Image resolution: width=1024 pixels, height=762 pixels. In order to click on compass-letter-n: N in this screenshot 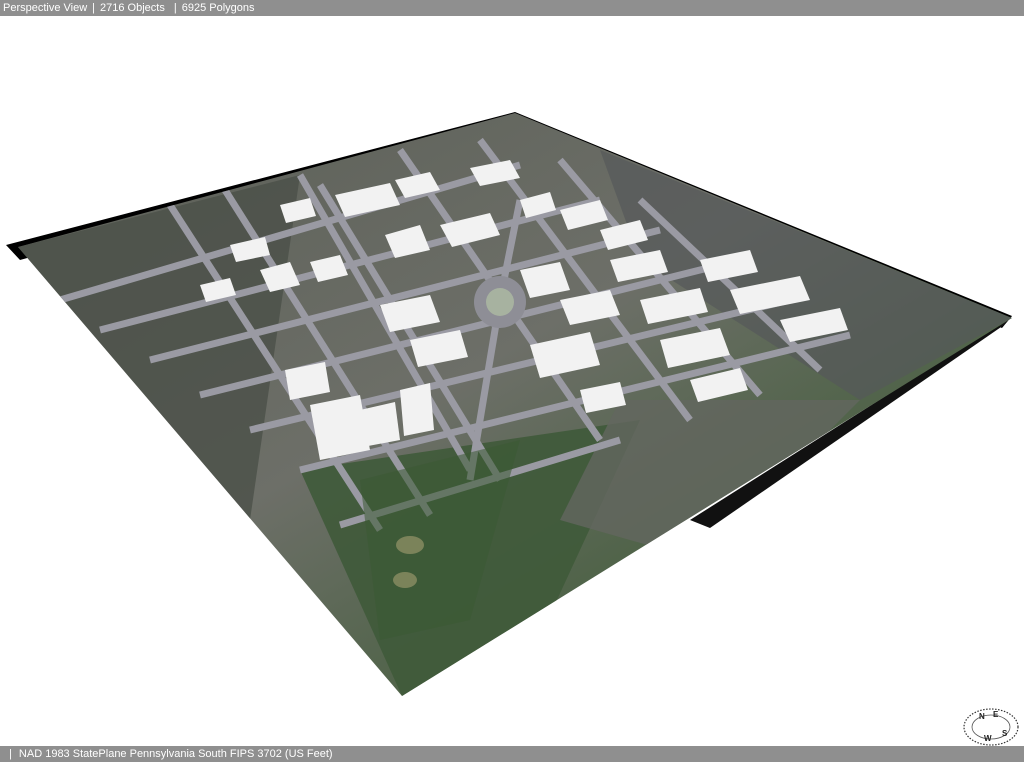, I will do `click(982, 716)`.